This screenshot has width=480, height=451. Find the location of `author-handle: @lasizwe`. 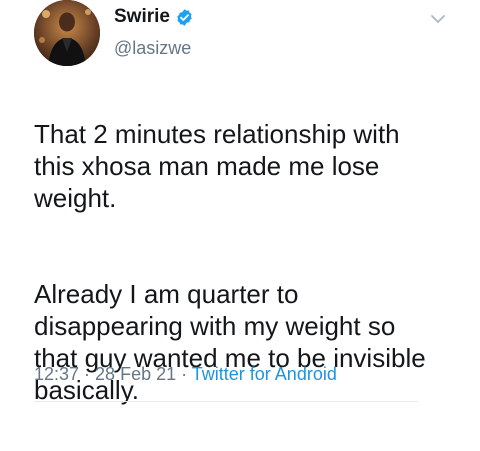

author-handle: @lasizwe is located at coordinates (152, 48).